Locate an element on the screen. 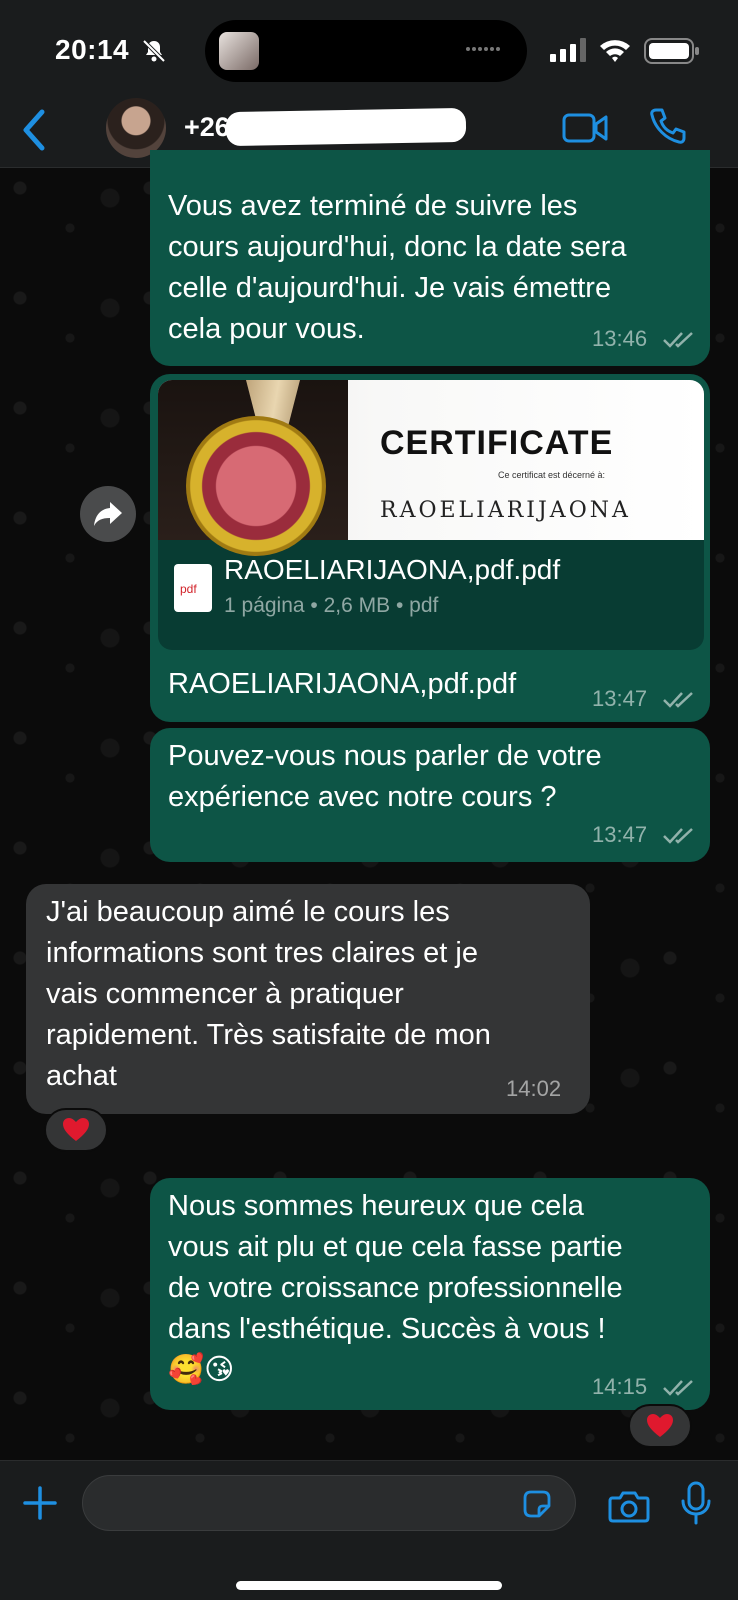 The height and width of the screenshot is (1600, 738). bubble-top-fill is located at coordinates (430, 175).